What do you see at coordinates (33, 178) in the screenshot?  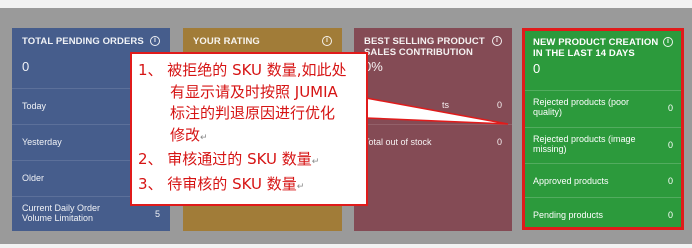 I see `row-label: Older` at bounding box center [33, 178].